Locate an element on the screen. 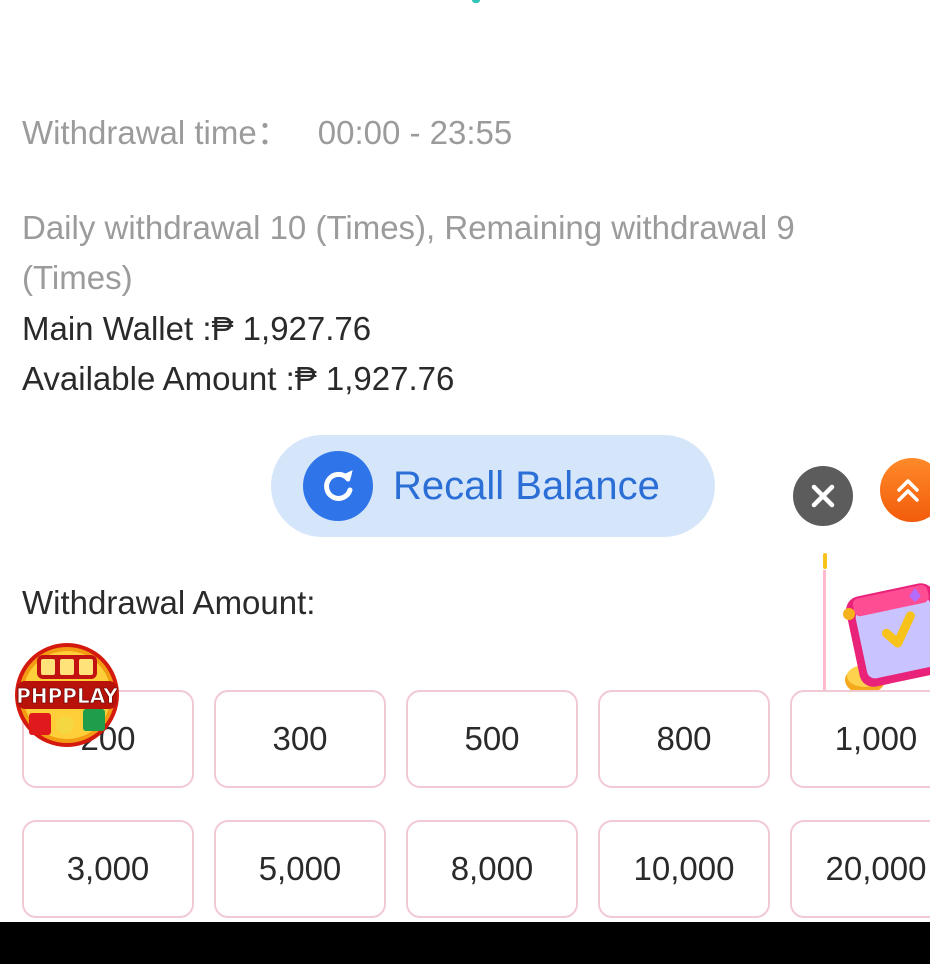  recall-balance-button: Recall Balance is located at coordinates (493, 486).